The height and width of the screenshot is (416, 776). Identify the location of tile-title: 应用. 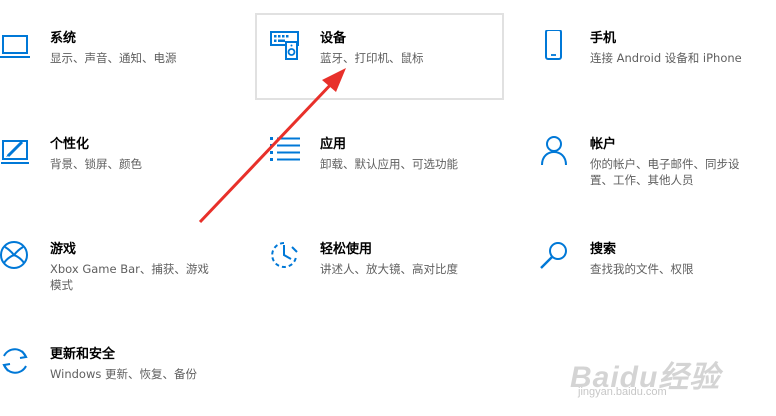
(333, 144).